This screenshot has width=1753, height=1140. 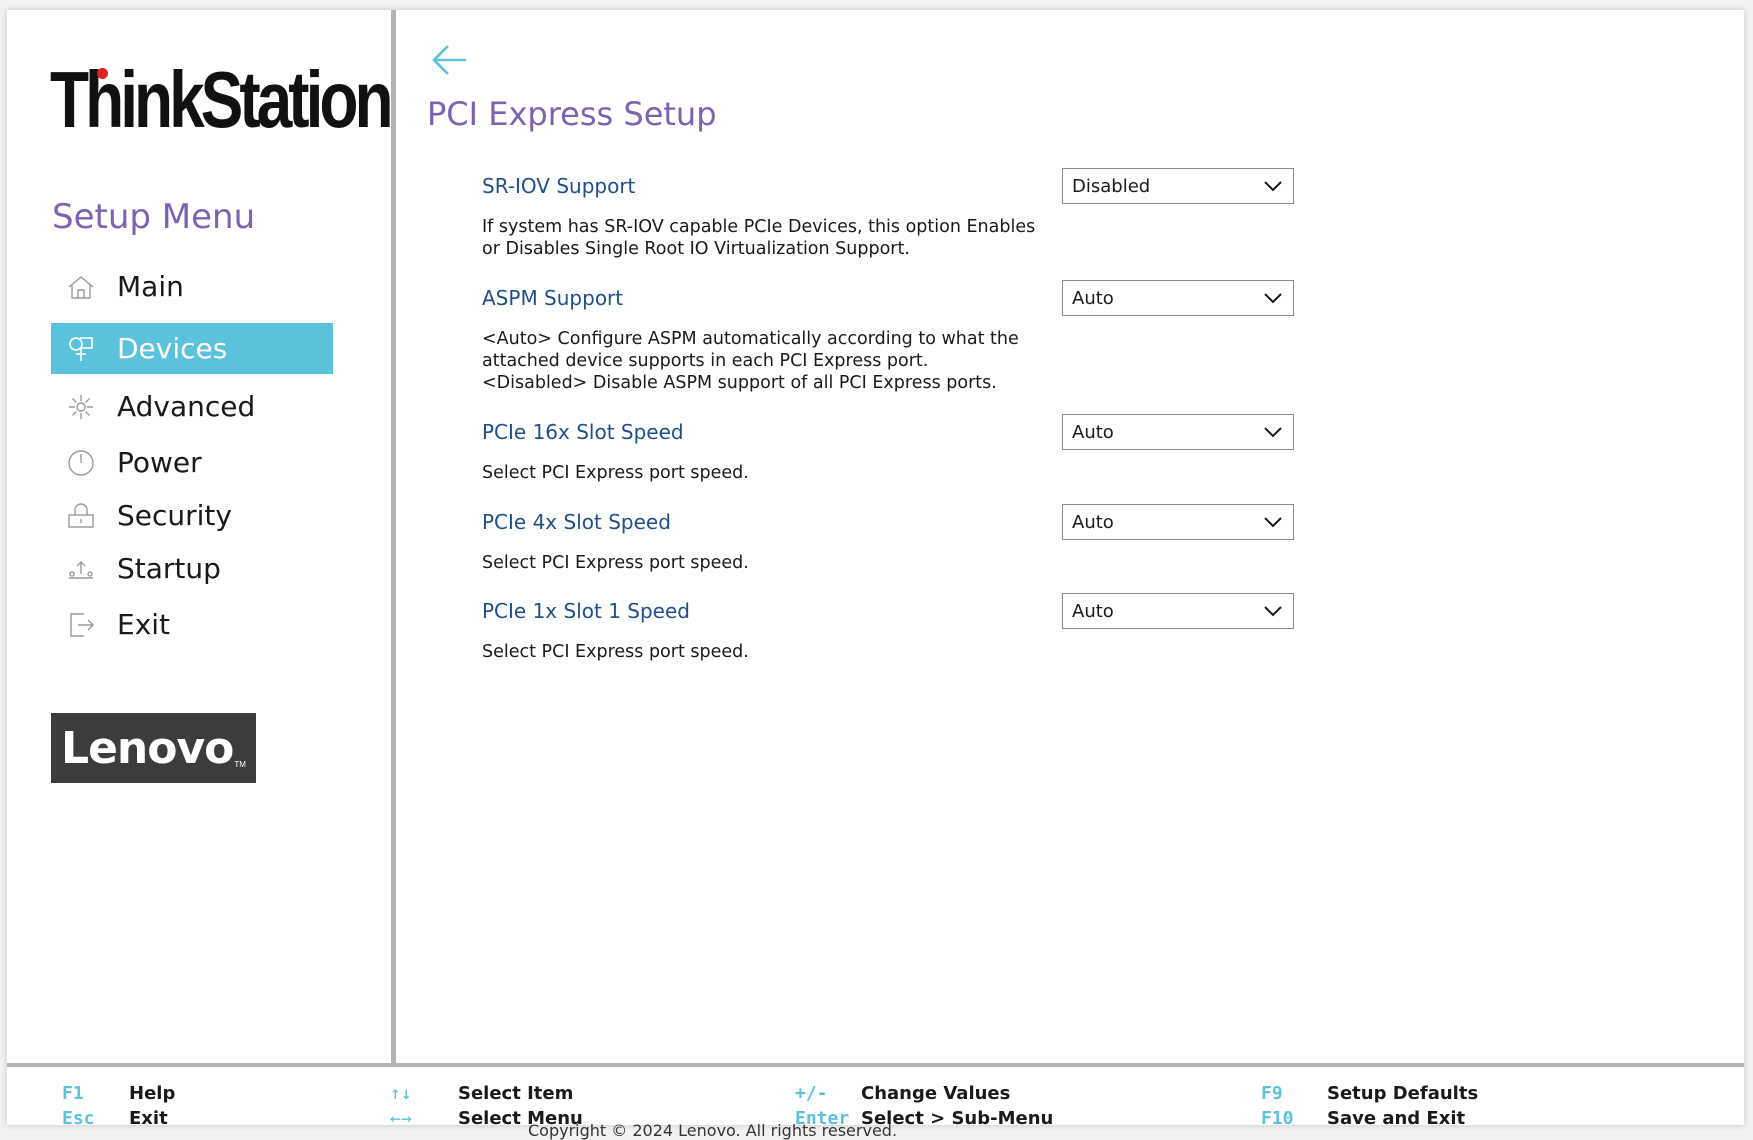 I want to click on sidebar-item-devices: Devices, so click(x=192, y=348).